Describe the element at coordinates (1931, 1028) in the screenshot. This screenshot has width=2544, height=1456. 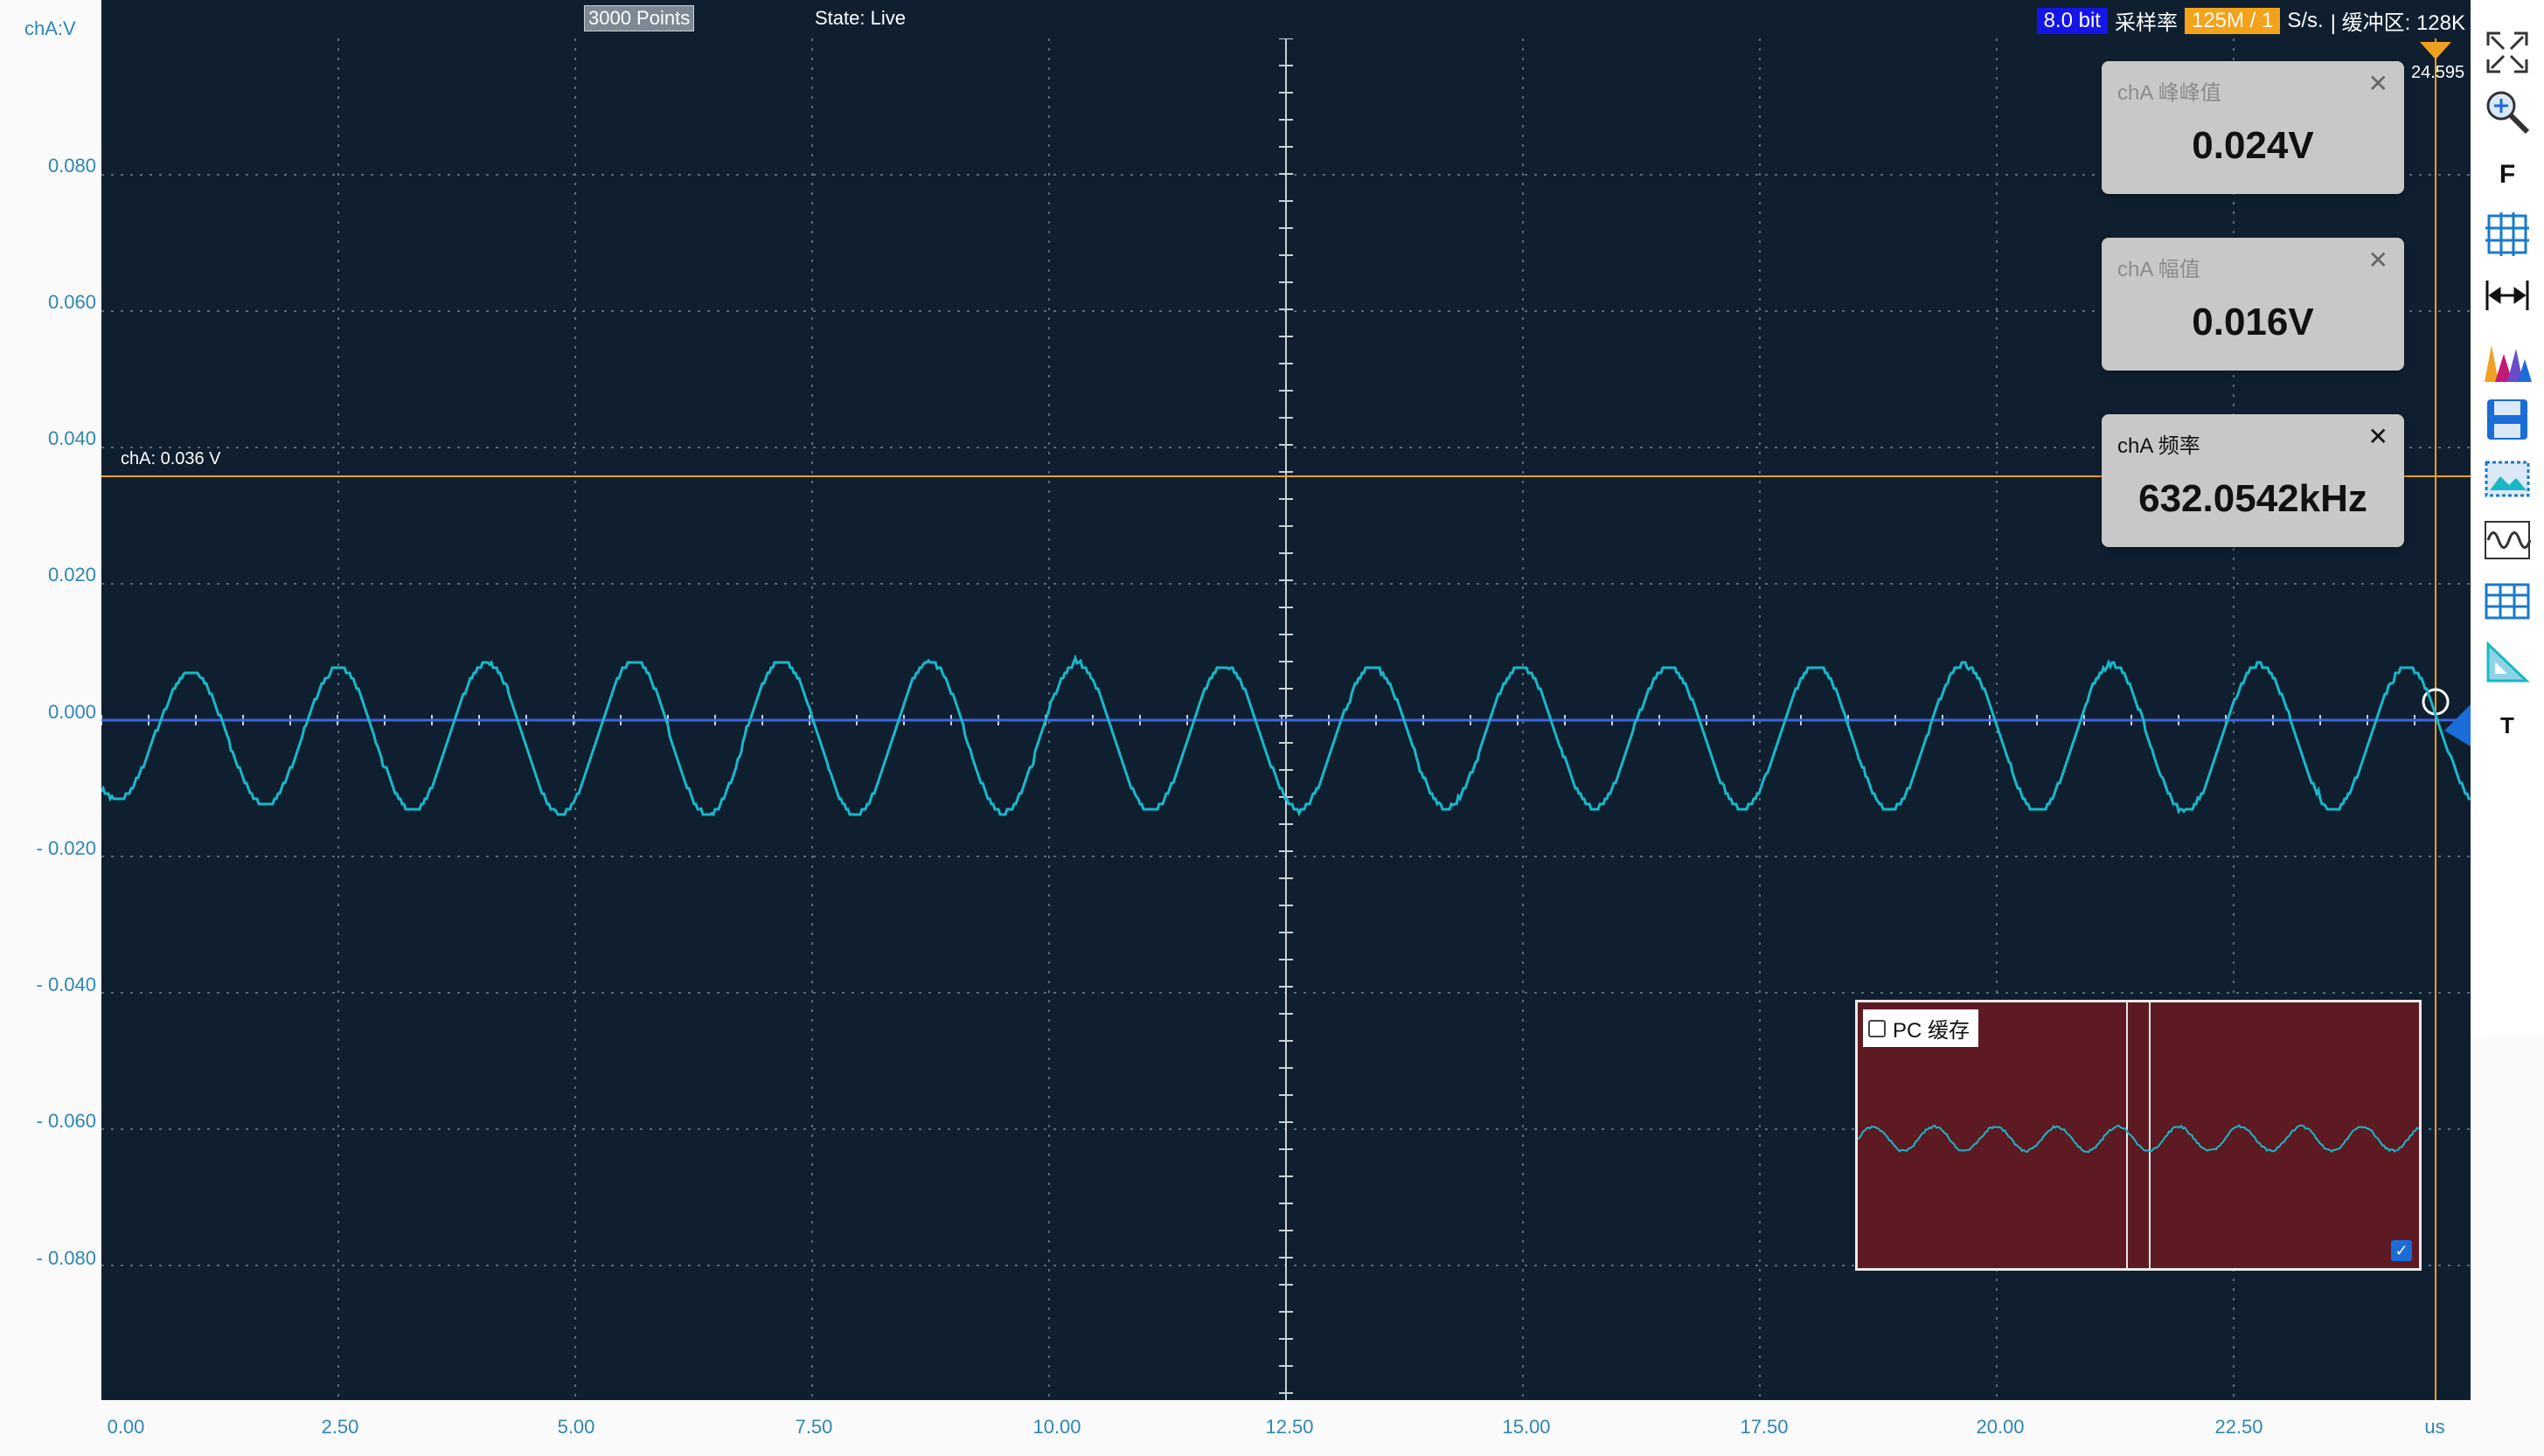
I see `pc-cache-label: PC 缓存` at that location.